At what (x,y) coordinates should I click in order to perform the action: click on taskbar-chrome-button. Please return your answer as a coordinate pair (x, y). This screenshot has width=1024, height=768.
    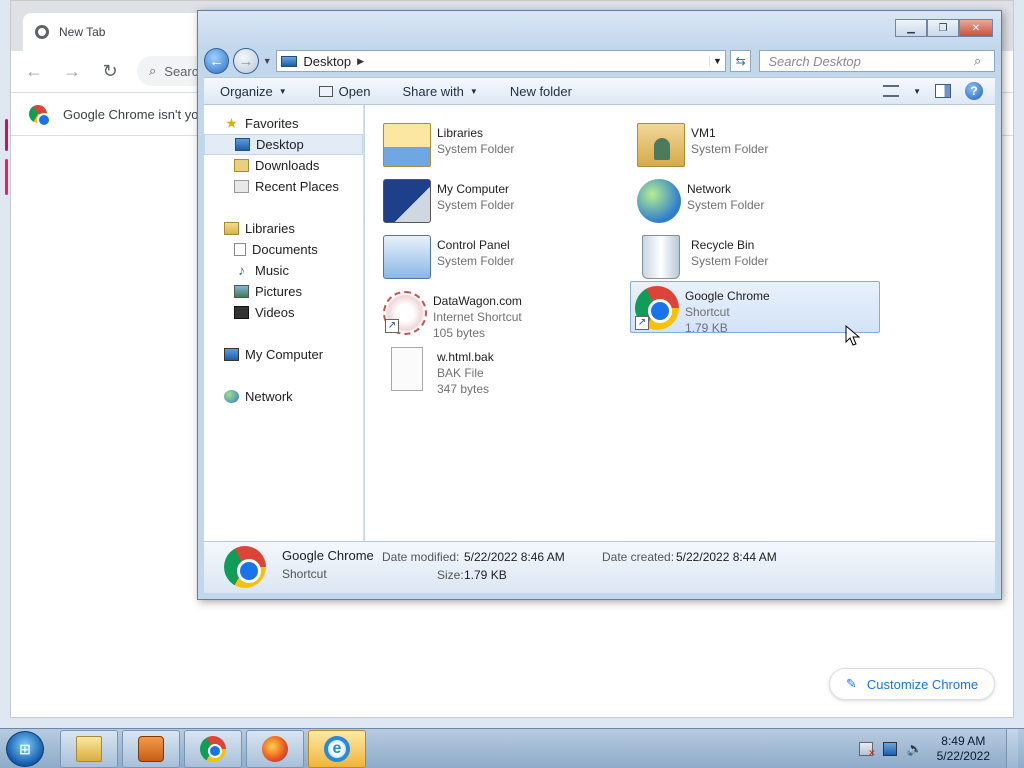
    Looking at the image, I should click on (213, 749).